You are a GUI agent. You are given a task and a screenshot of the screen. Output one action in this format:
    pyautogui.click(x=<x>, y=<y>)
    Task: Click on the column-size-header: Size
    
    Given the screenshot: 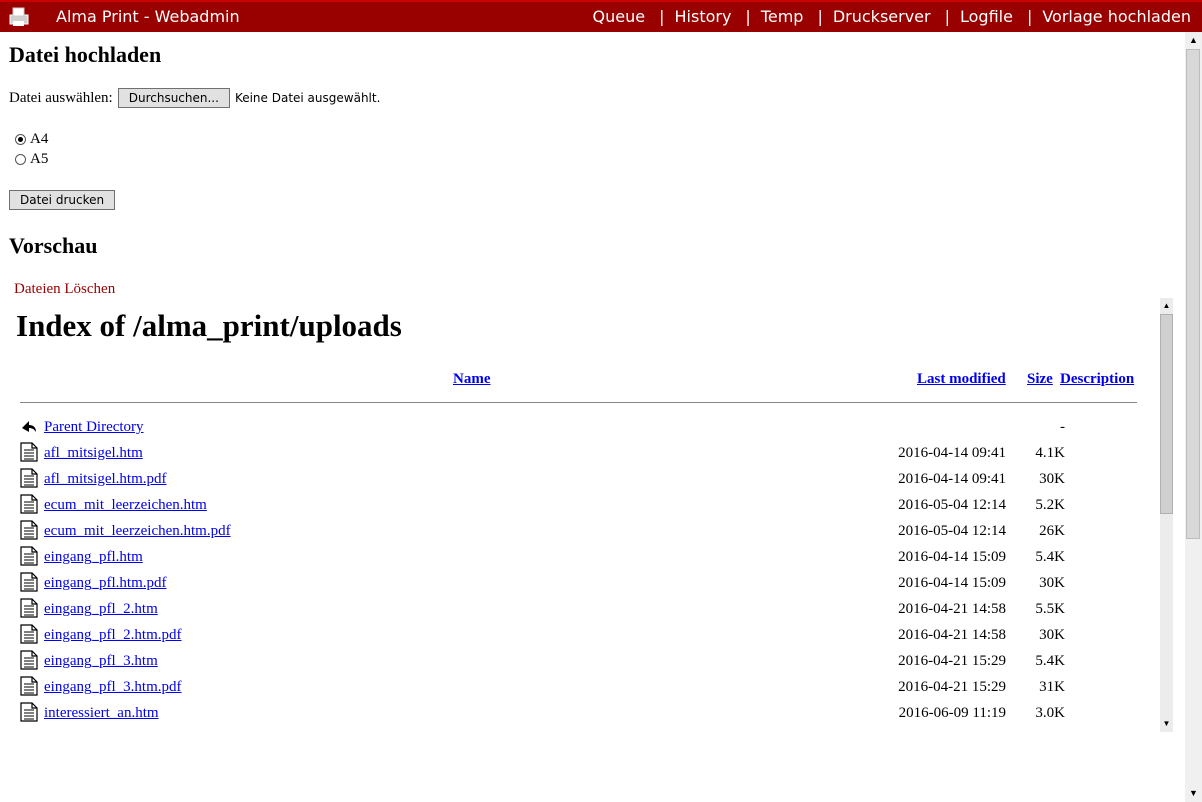 What is the action you would take?
    pyautogui.click(x=1040, y=379)
    